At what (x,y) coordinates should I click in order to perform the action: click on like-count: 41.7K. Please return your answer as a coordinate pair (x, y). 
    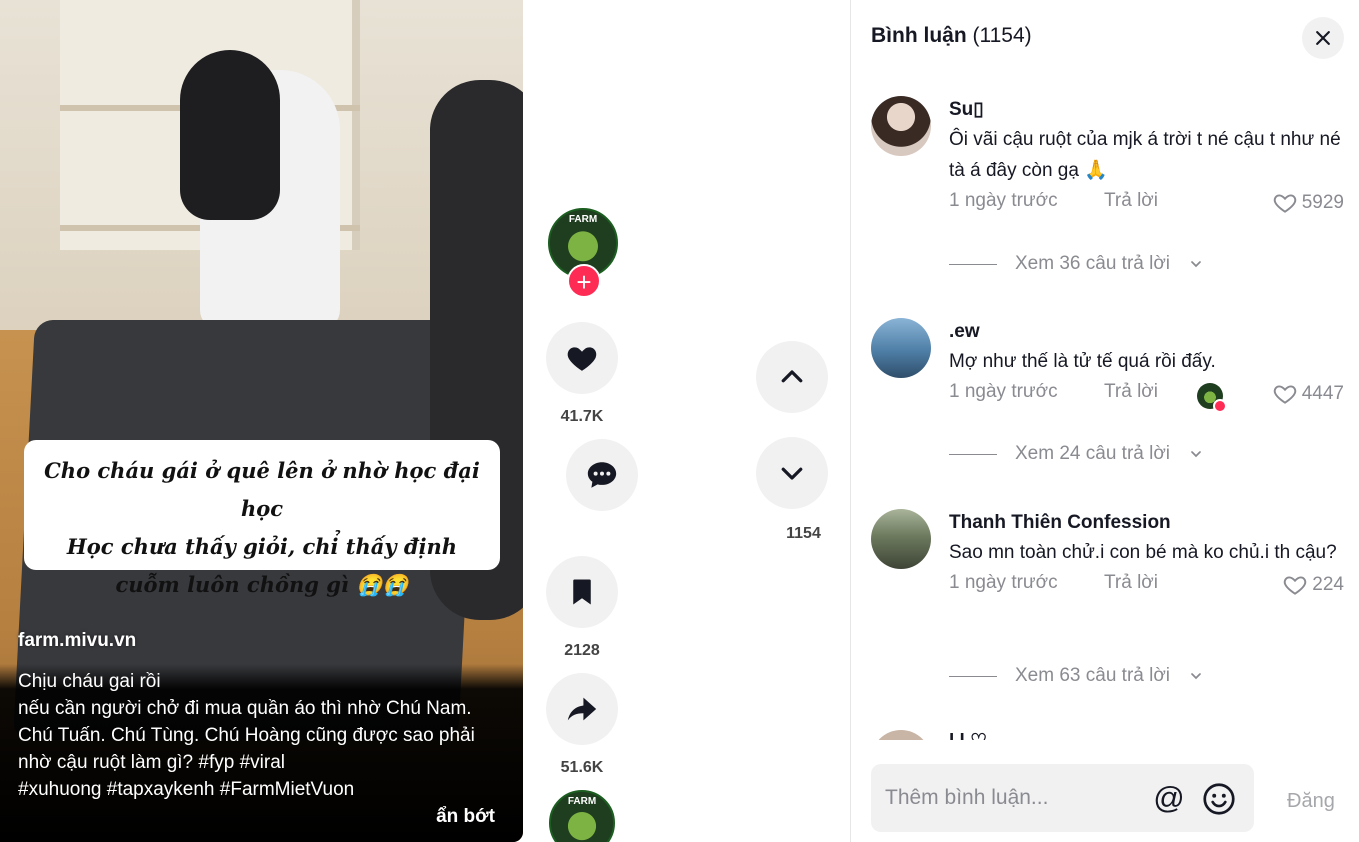
    Looking at the image, I should click on (582, 416).